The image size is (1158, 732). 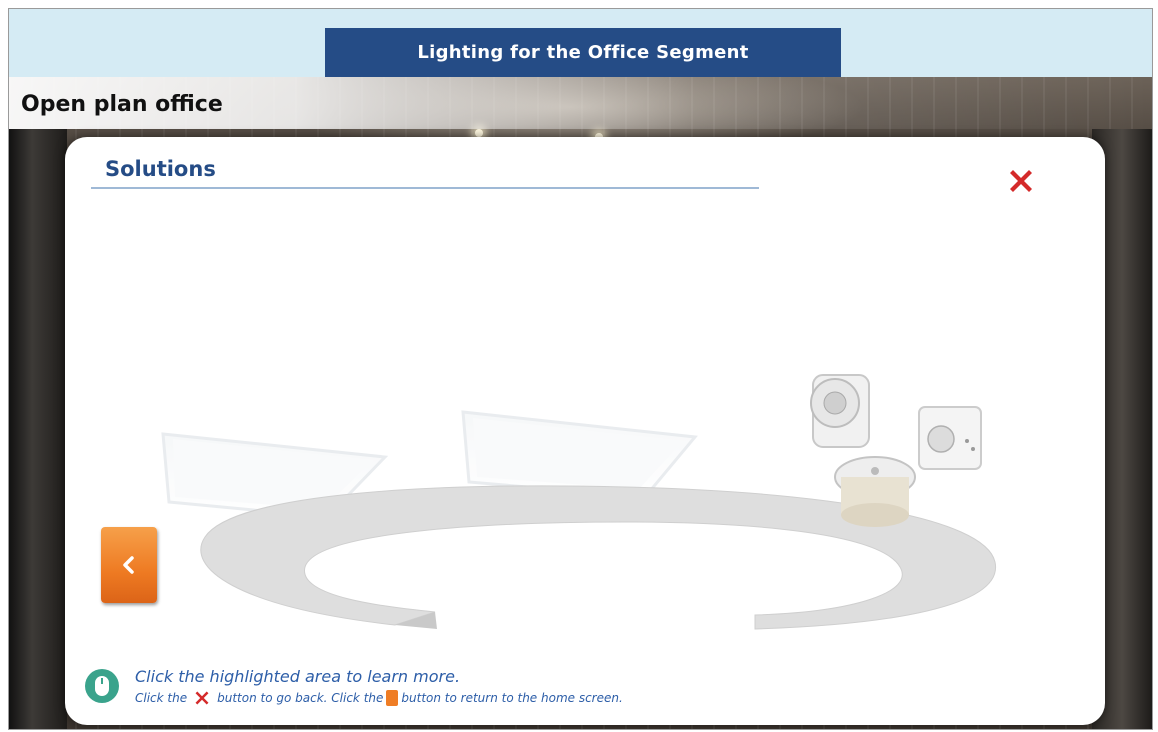 I want to click on background-left-wall, so click(x=38, y=429).